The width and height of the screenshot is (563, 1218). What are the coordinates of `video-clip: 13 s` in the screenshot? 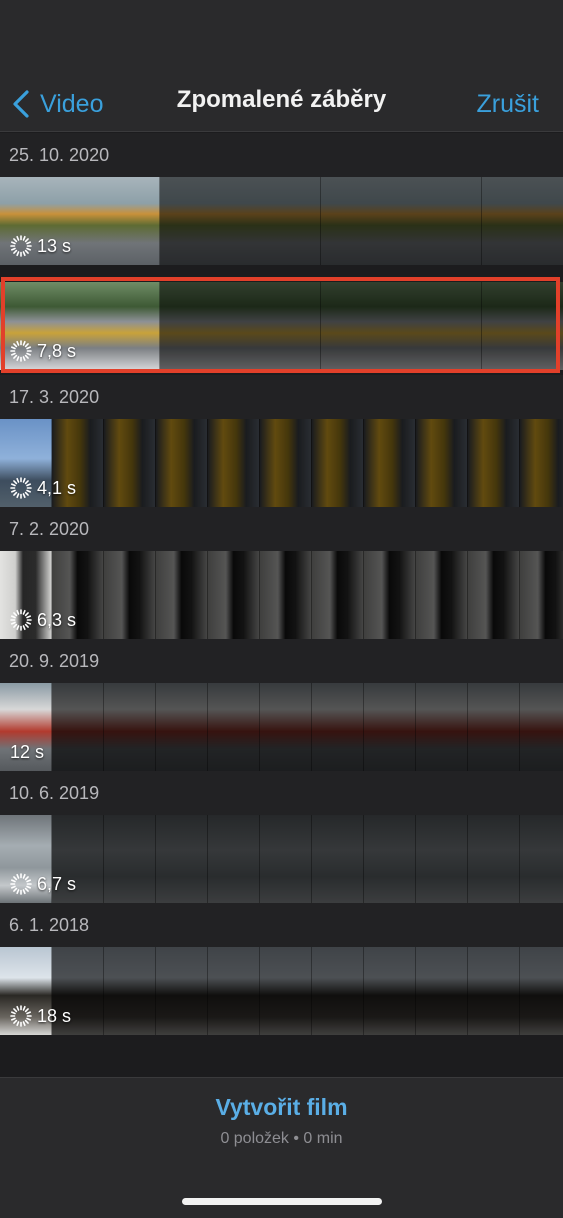 It's located at (281, 221).